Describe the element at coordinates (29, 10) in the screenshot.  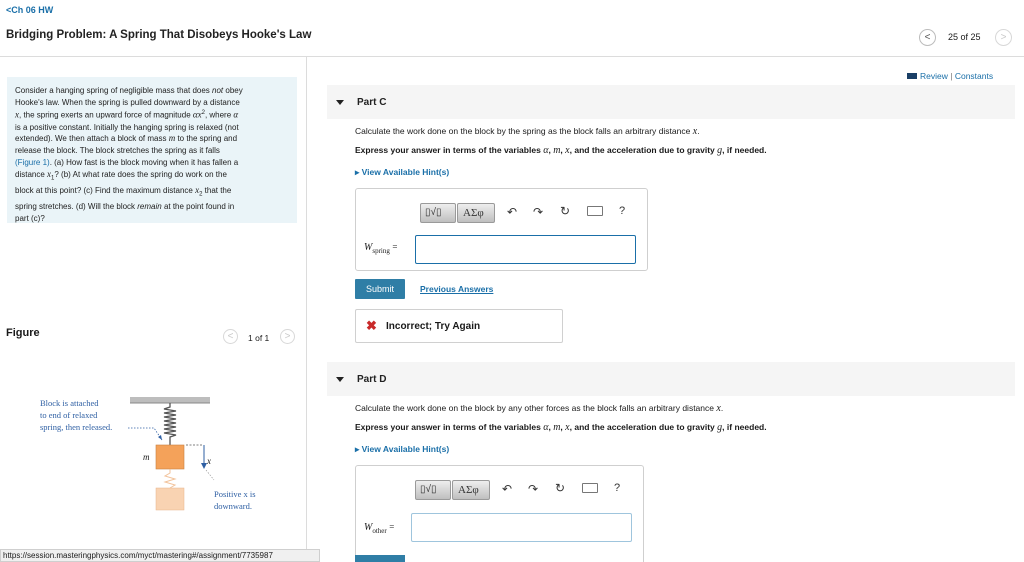
I see `back-link: <Ch 06 HW` at that location.